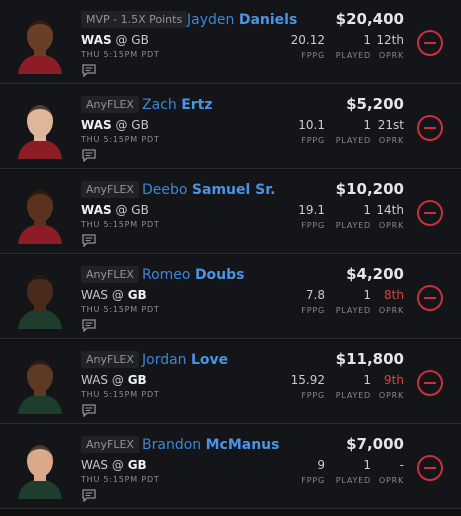  What do you see at coordinates (391, 472) in the screenshot?
I see `stat-oprk: - OPRK` at bounding box center [391, 472].